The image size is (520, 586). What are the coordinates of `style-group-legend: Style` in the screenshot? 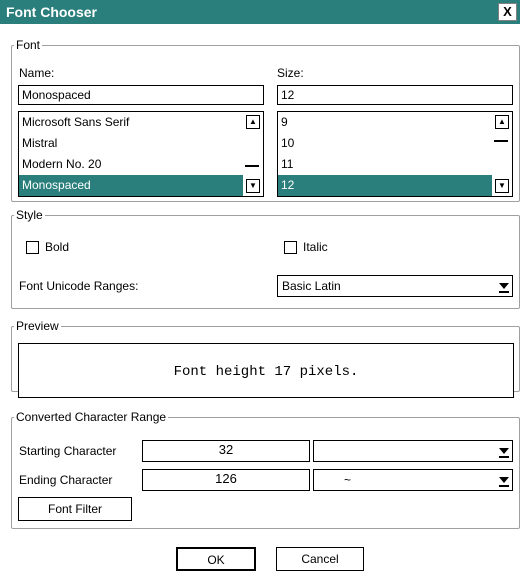 It's located at (29, 215).